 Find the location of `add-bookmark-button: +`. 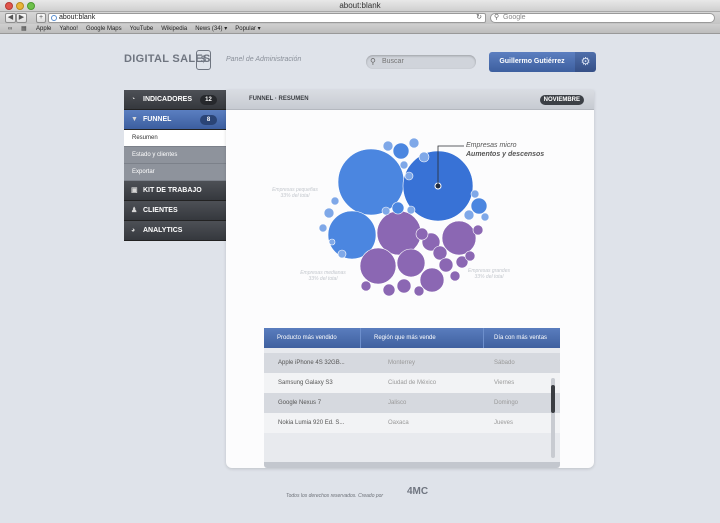

add-bookmark-button: + is located at coordinates (41, 18).